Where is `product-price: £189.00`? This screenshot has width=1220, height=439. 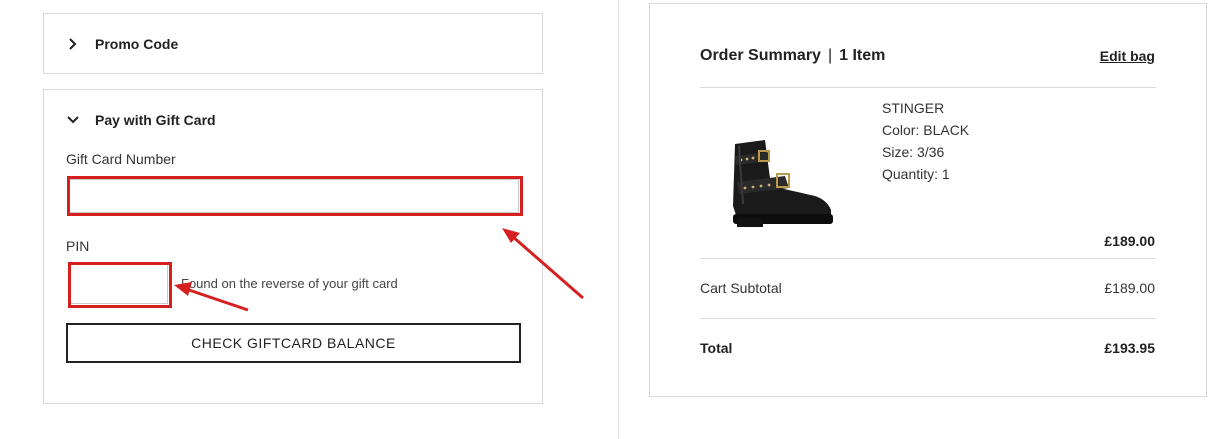
product-price: £189.00 is located at coordinates (1129, 241).